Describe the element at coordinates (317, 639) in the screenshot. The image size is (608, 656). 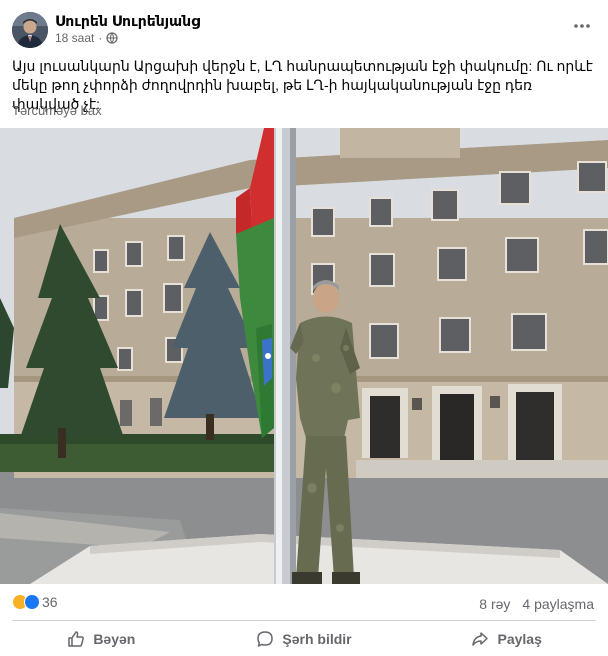
I see `comment-label: Şərh bildir` at that location.